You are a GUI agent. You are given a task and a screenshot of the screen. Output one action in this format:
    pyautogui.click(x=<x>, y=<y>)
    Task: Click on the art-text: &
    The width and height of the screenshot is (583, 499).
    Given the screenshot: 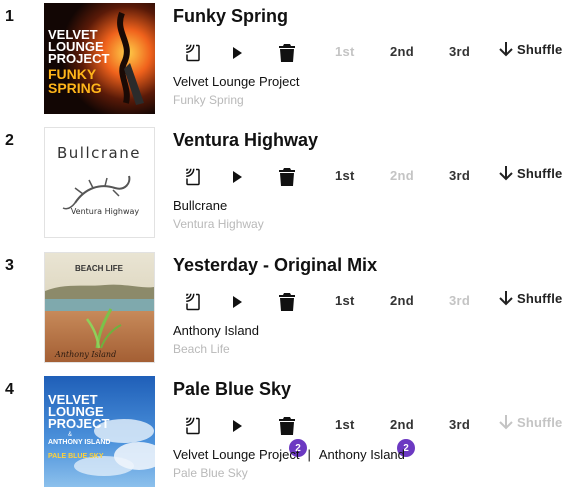 What is the action you would take?
    pyautogui.click(x=70, y=435)
    